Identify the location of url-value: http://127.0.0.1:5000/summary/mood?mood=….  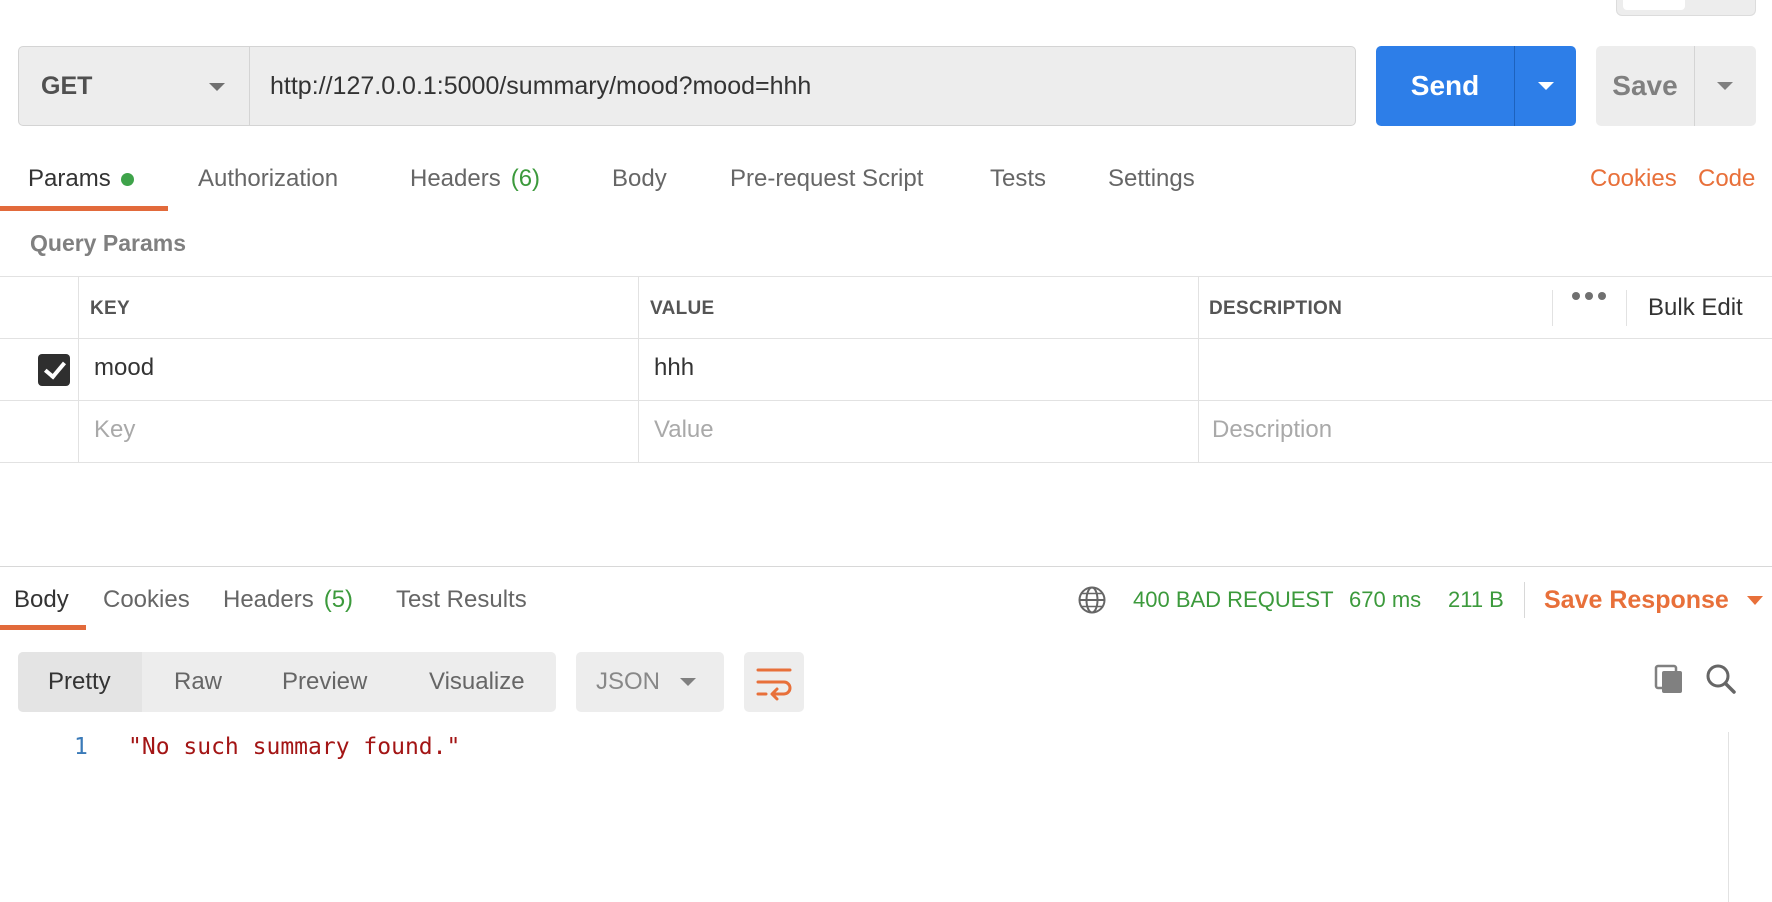
(541, 85).